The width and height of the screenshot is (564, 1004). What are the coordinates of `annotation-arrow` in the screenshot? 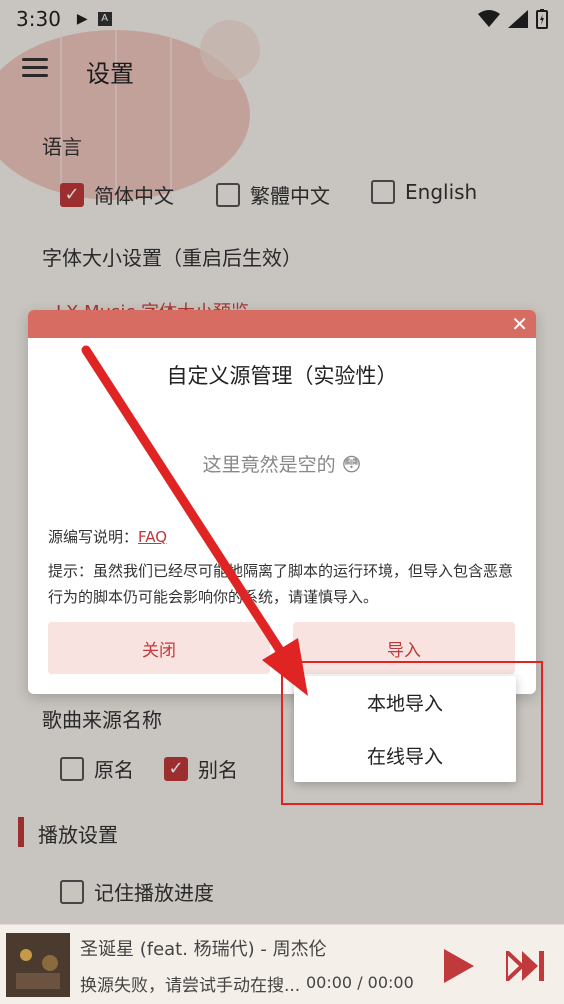 It's located at (194, 520).